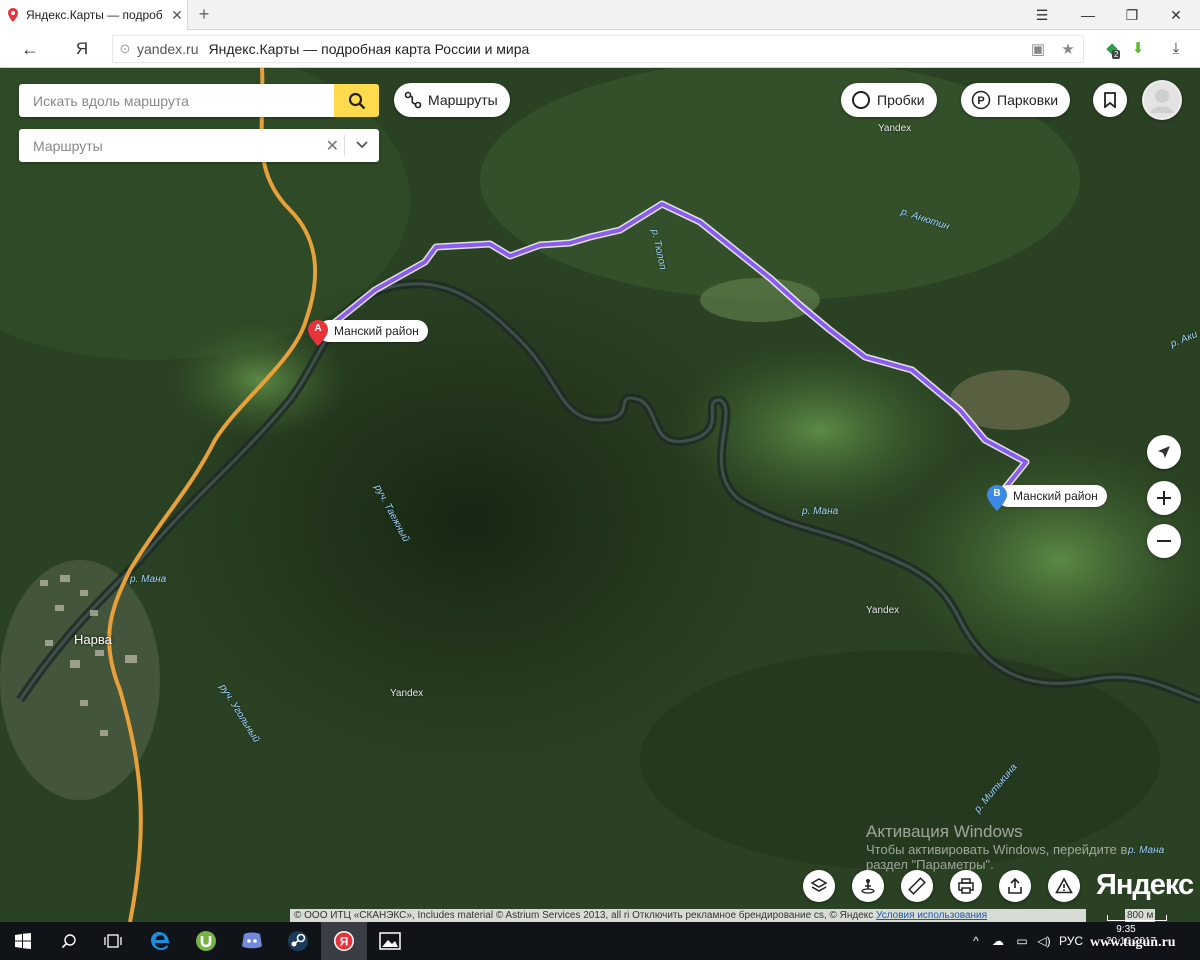  What do you see at coordinates (931, 915) in the screenshot?
I see `terms-link: Условия использования` at bounding box center [931, 915].